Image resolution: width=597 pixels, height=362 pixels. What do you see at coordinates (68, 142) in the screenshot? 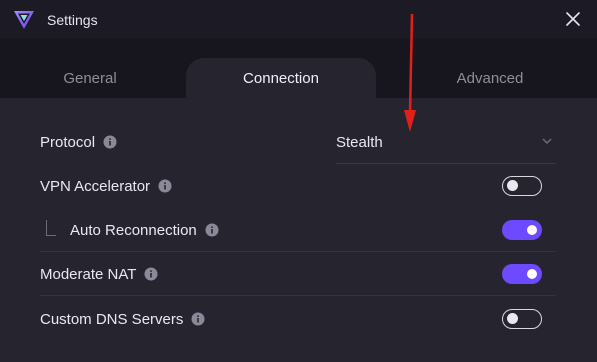
I see `protocol-label: Protocol` at bounding box center [68, 142].